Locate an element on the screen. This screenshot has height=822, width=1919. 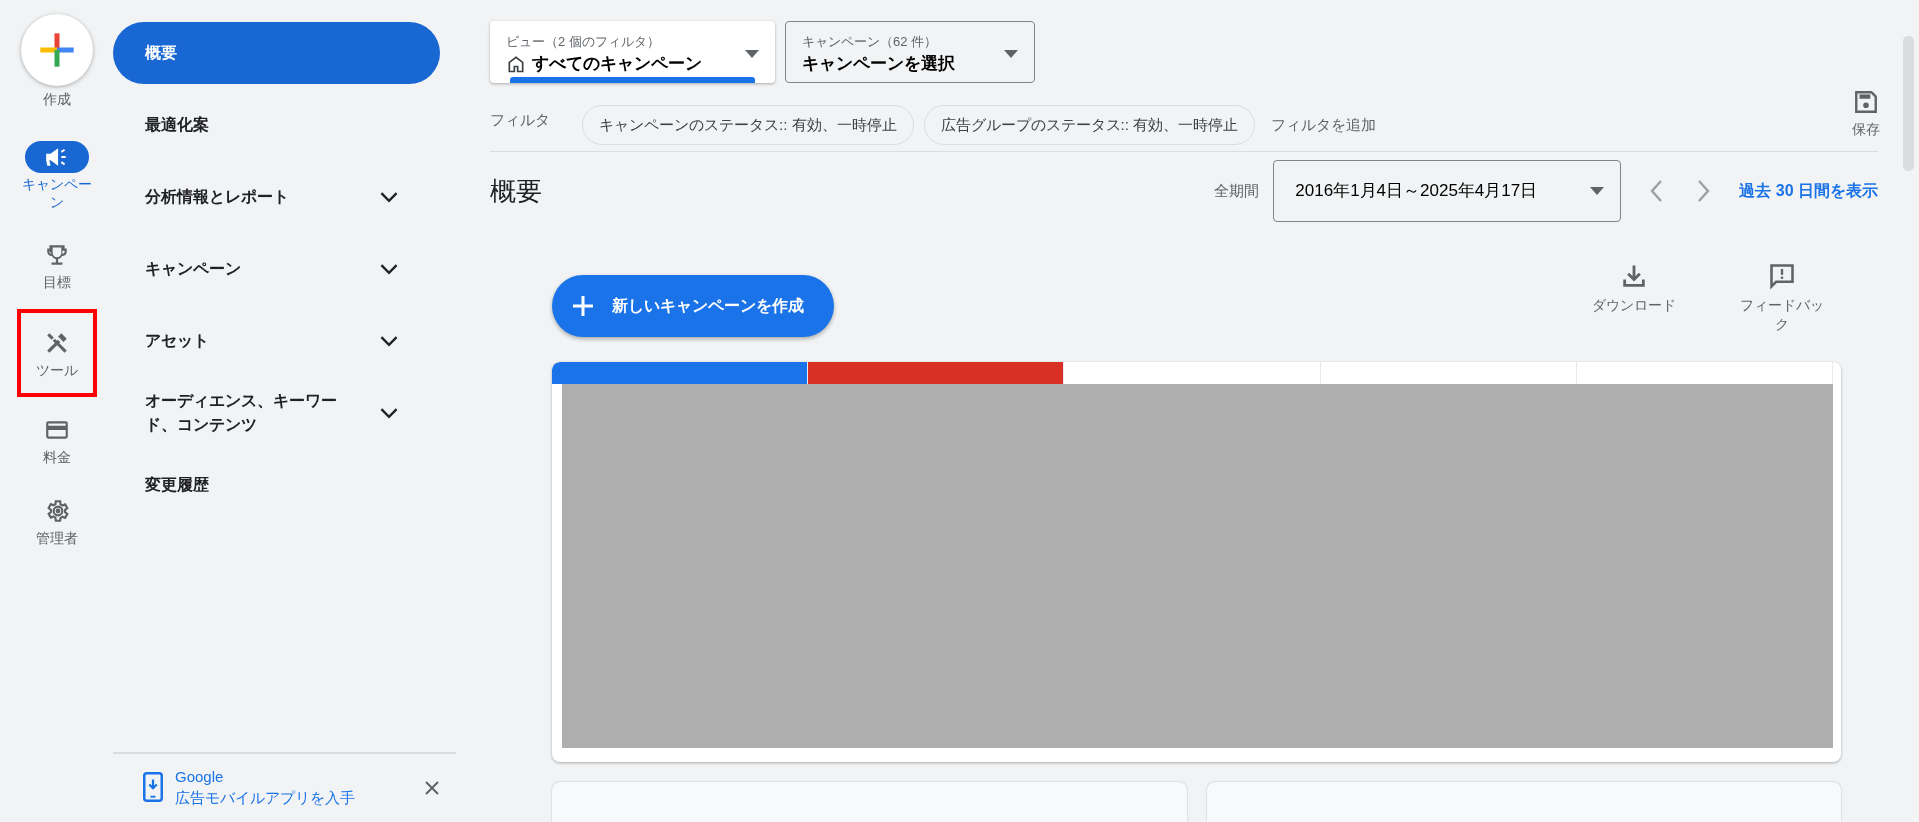
phone-download-icon is located at coordinates (153, 787).